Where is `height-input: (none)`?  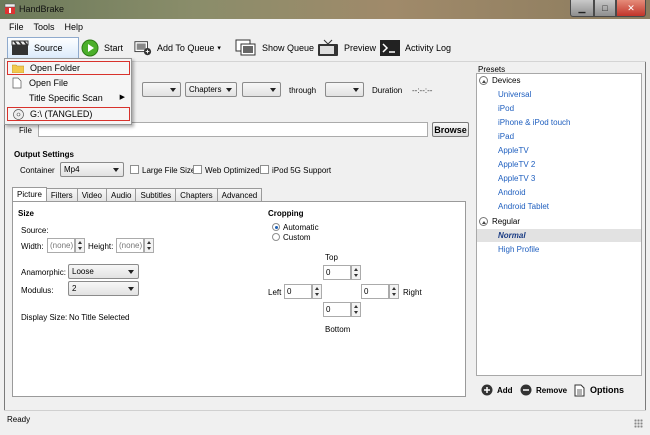
height-input: (none) is located at coordinates (130, 245).